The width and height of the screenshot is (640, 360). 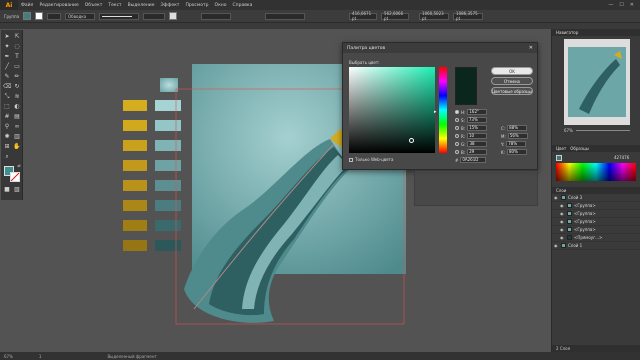 I want to click on red-radio, so click(x=457, y=136).